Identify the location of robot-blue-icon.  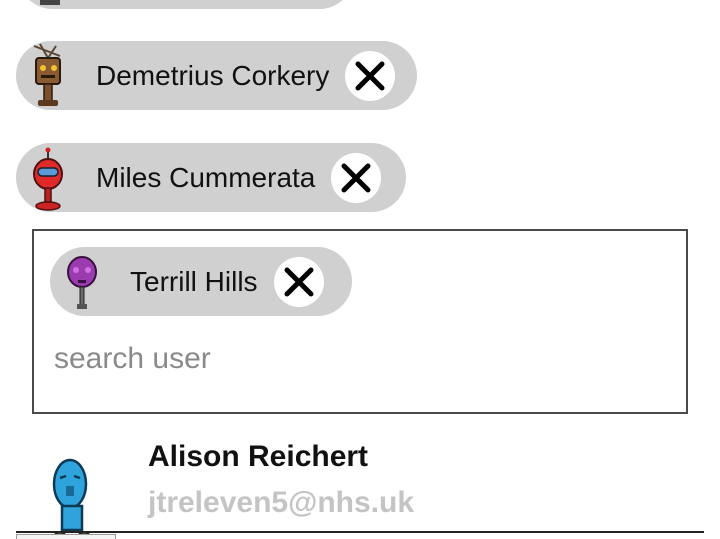
(76, 497).